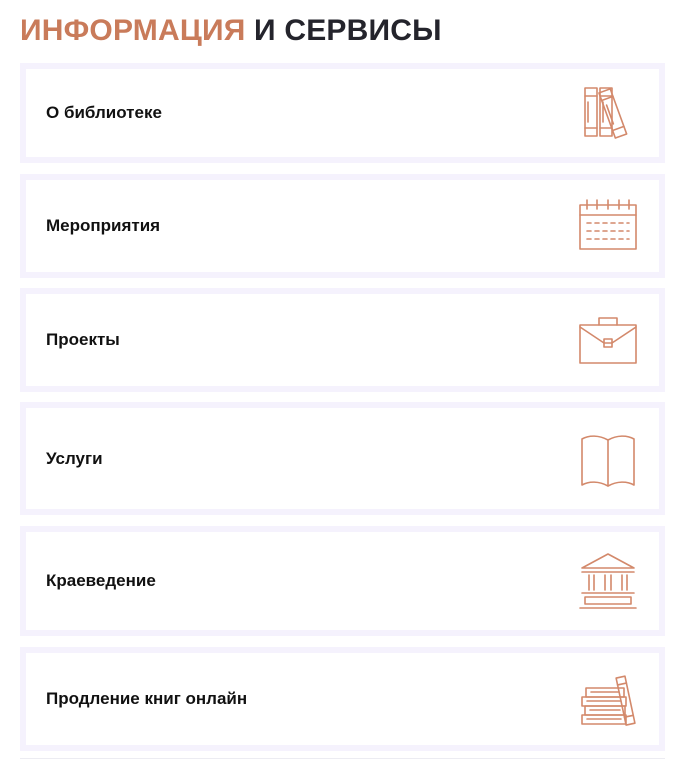 The image size is (696, 763). What do you see at coordinates (608, 699) in the screenshot?
I see `book-stack-icon` at bounding box center [608, 699].